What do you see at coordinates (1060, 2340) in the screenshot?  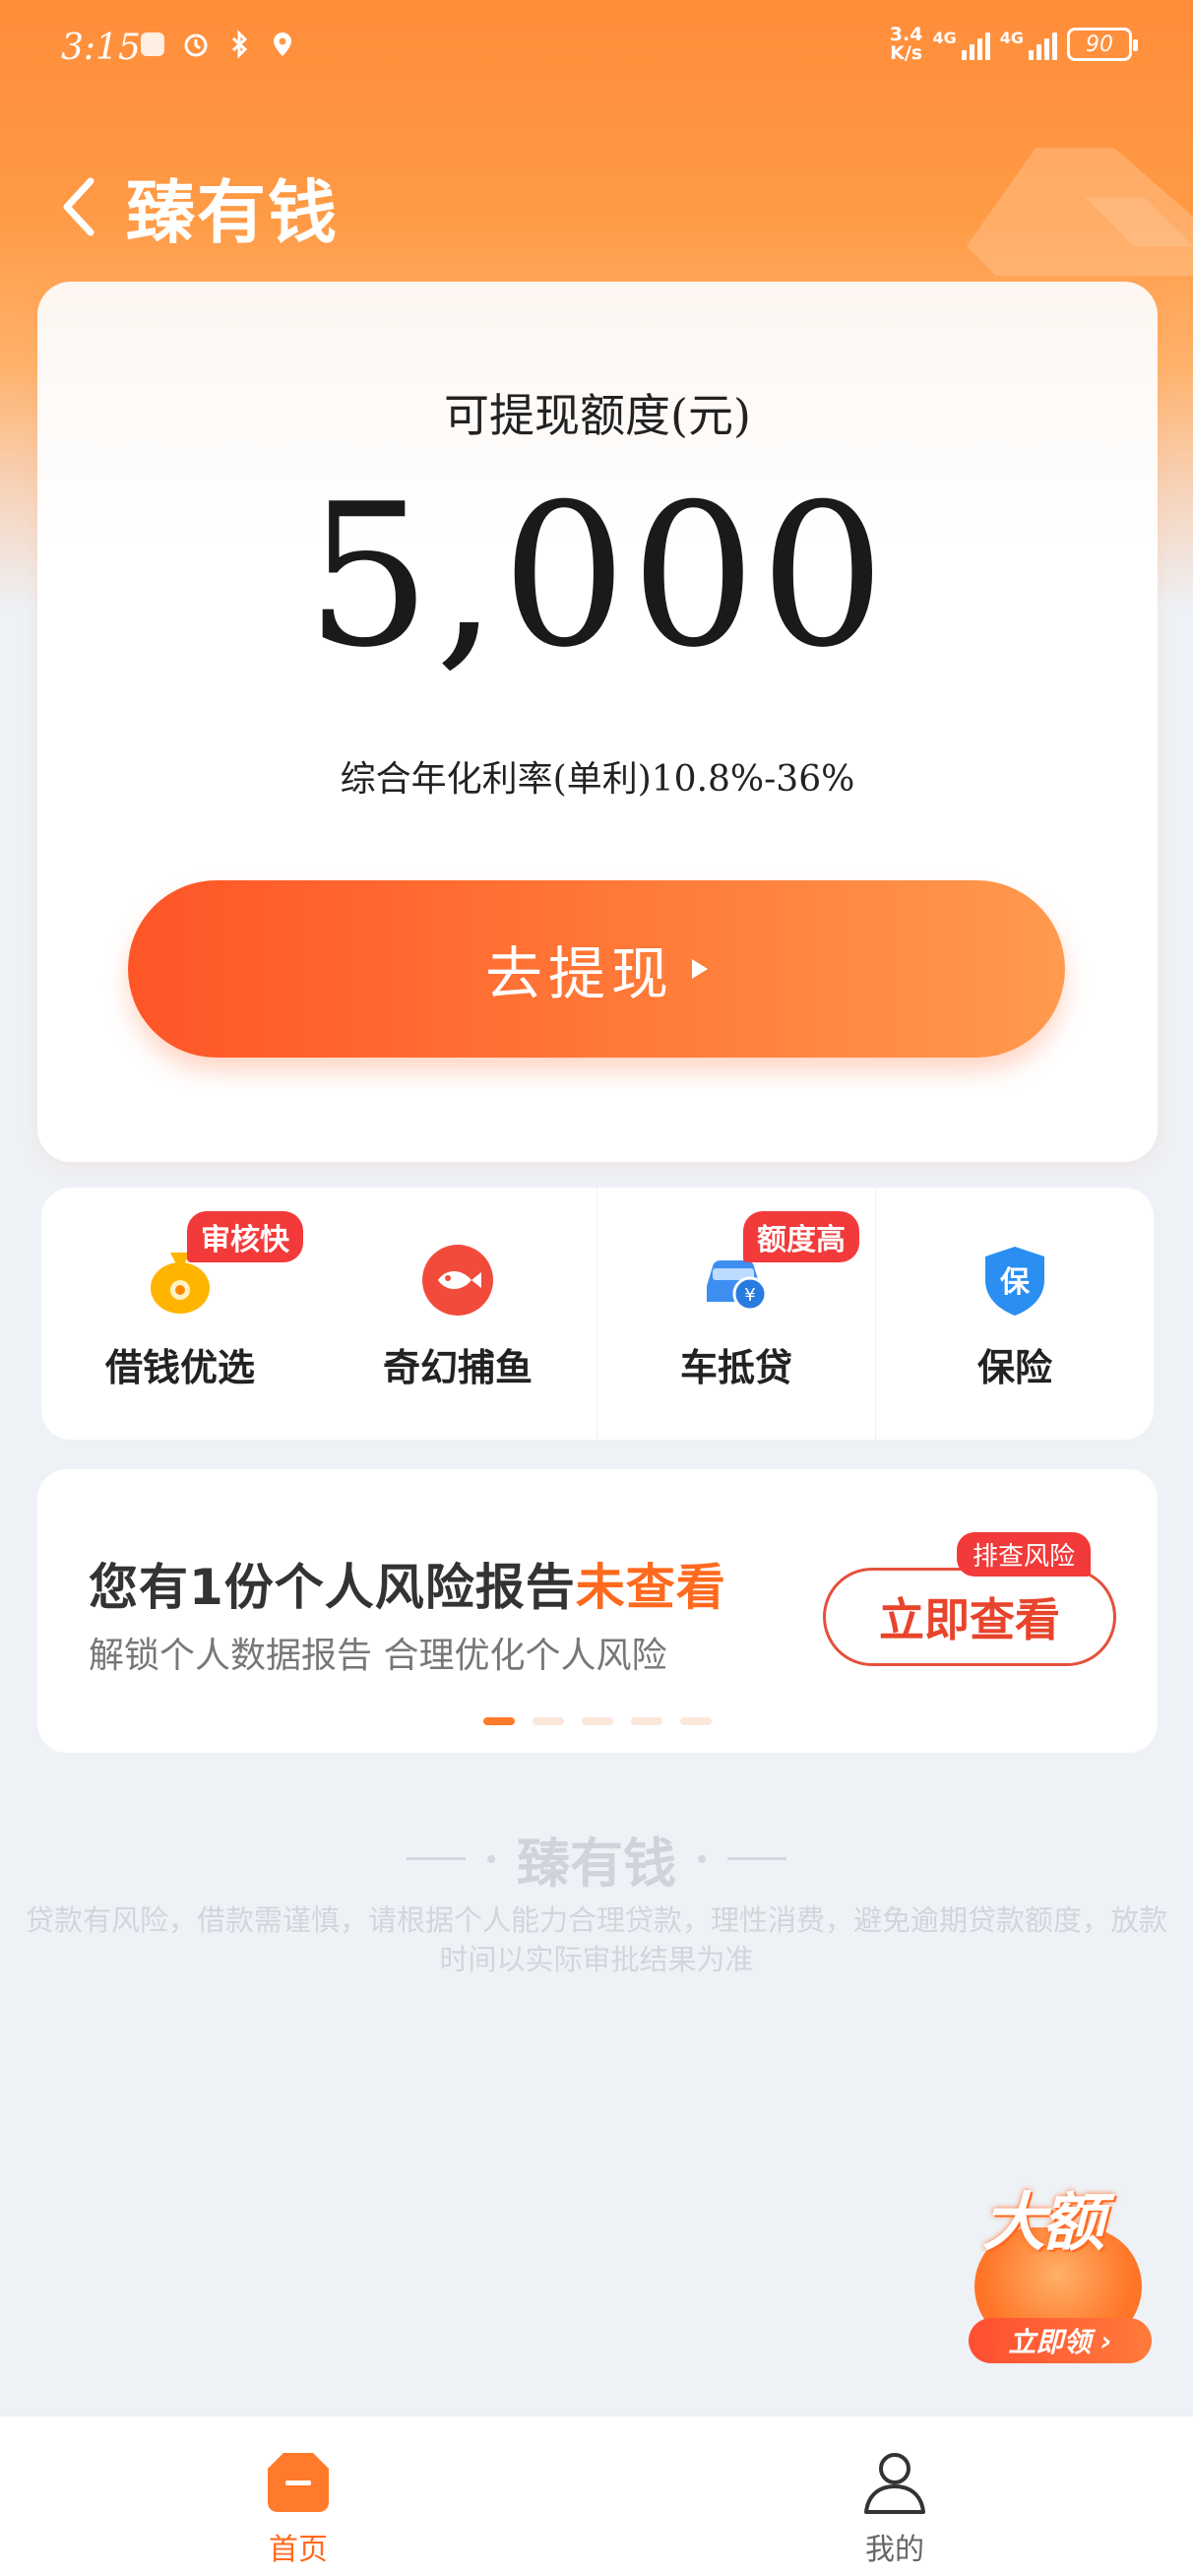 I see `promo-claim-button: 立即领 ›` at bounding box center [1060, 2340].